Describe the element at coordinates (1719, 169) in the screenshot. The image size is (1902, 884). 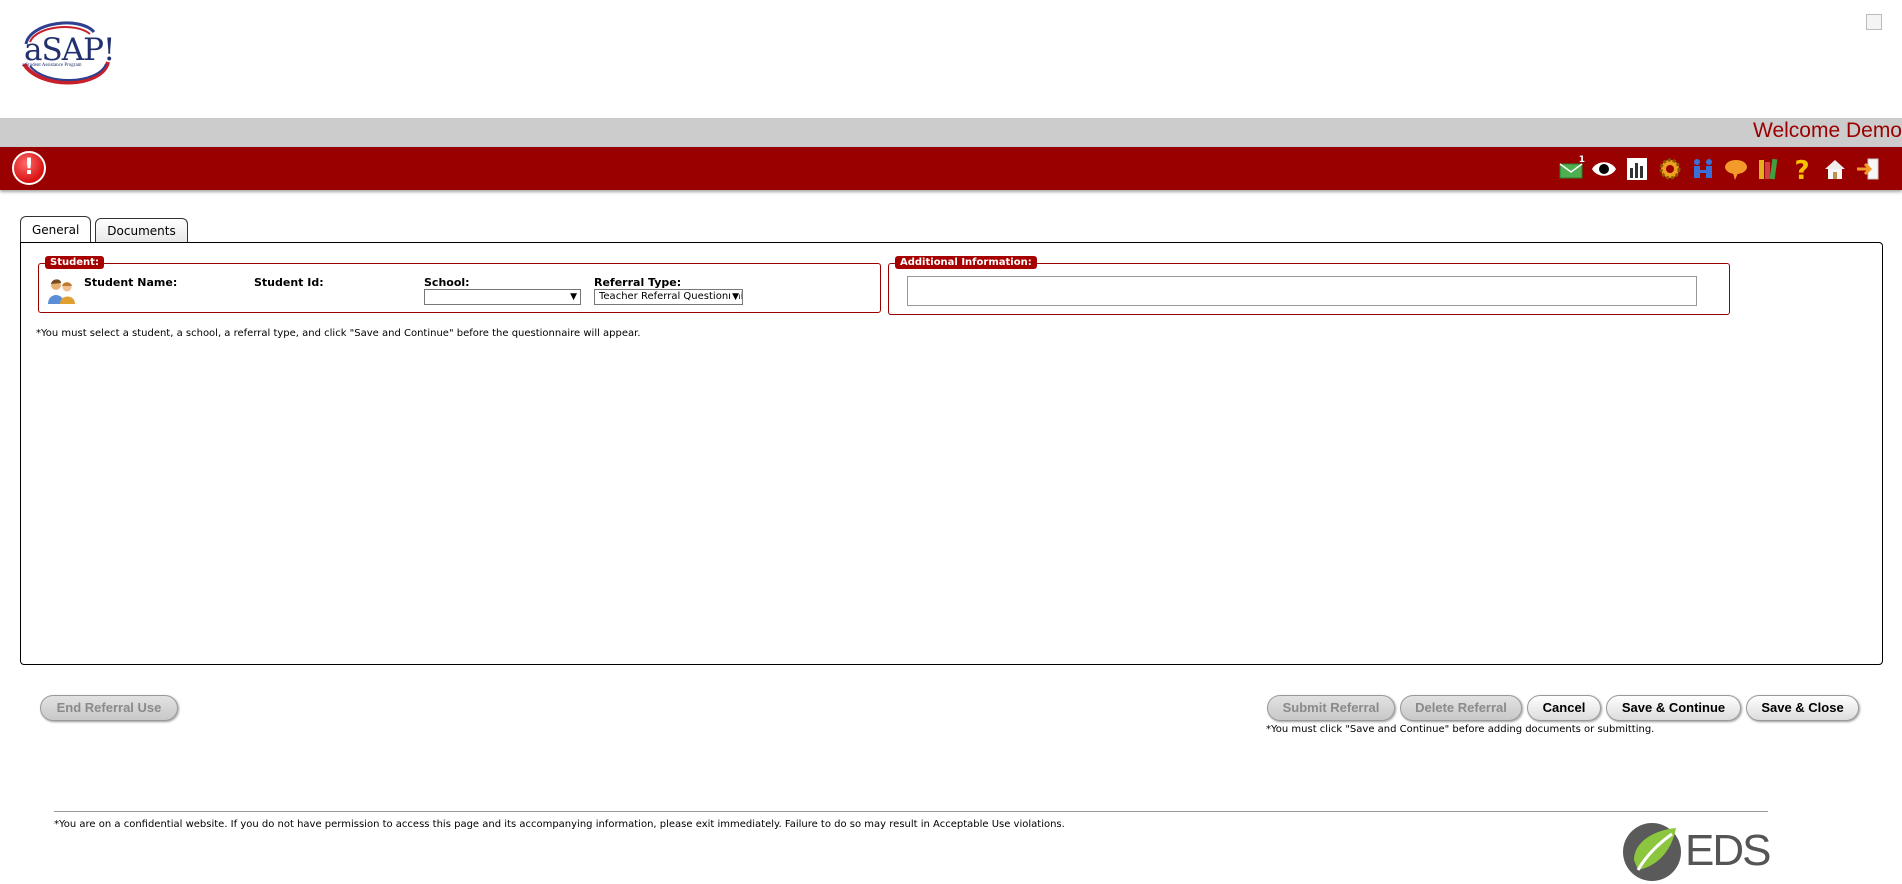
I see `toolbar-icons: 1 ?` at that location.